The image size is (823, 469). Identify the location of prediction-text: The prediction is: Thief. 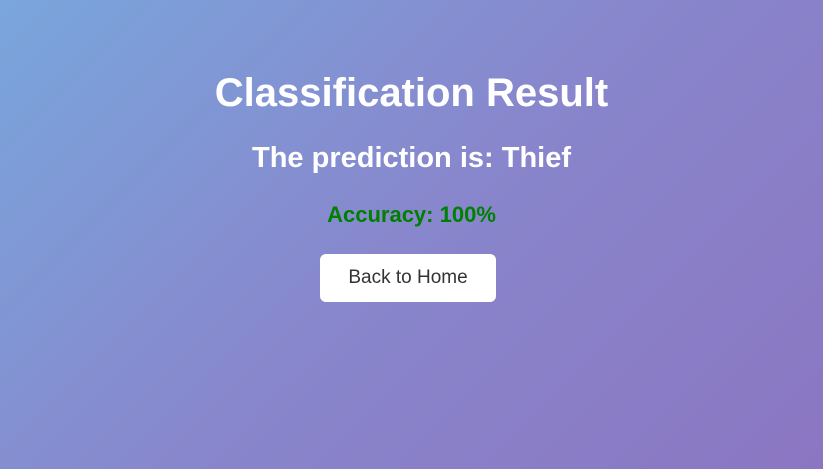
(411, 158).